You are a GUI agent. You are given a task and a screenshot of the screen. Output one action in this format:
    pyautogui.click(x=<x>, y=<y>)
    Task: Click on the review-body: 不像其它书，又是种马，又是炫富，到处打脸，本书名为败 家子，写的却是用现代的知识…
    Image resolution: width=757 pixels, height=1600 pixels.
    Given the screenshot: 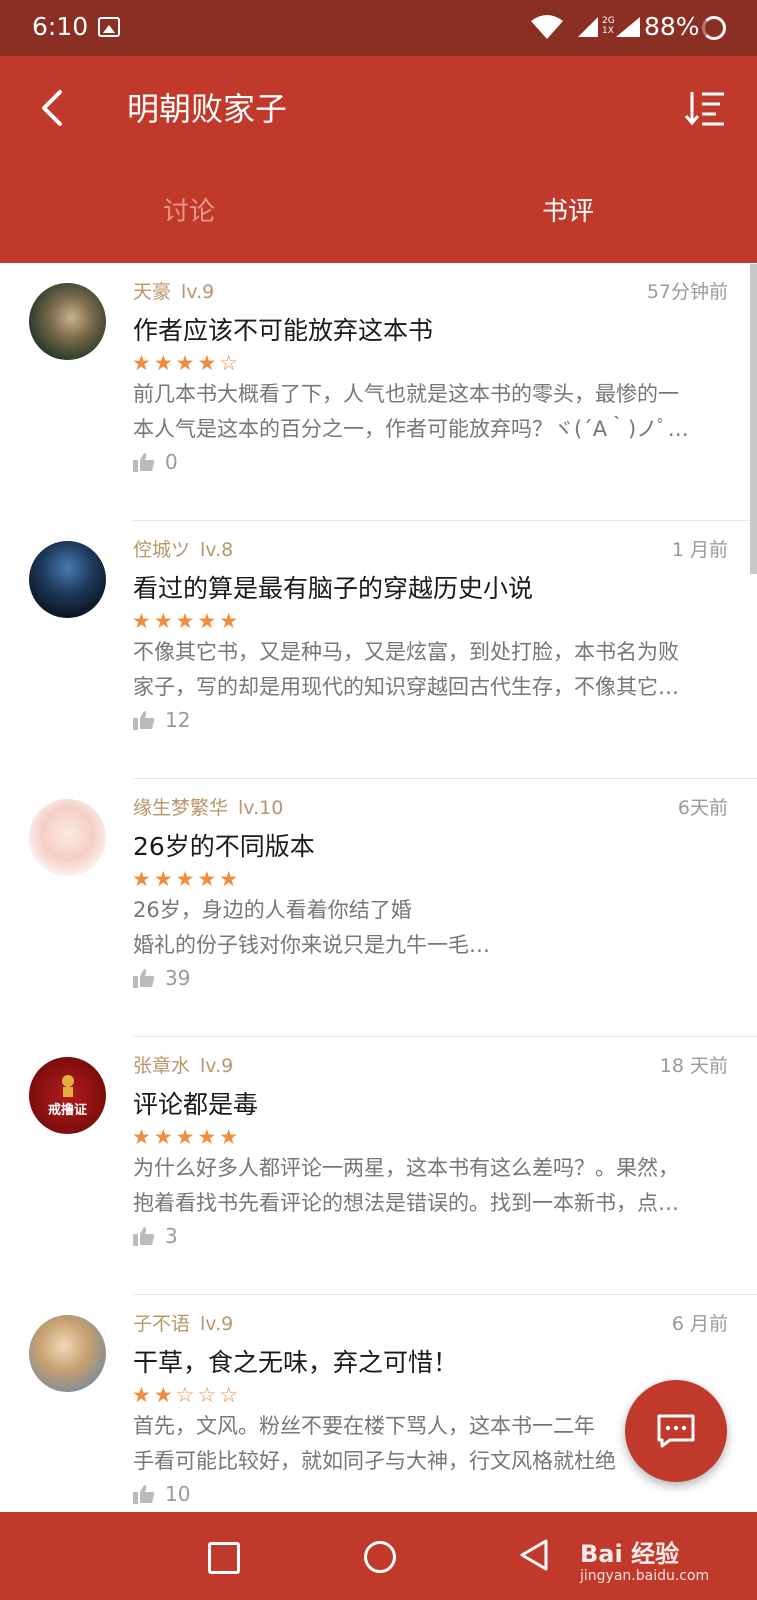 What is the action you would take?
    pyautogui.click(x=406, y=669)
    